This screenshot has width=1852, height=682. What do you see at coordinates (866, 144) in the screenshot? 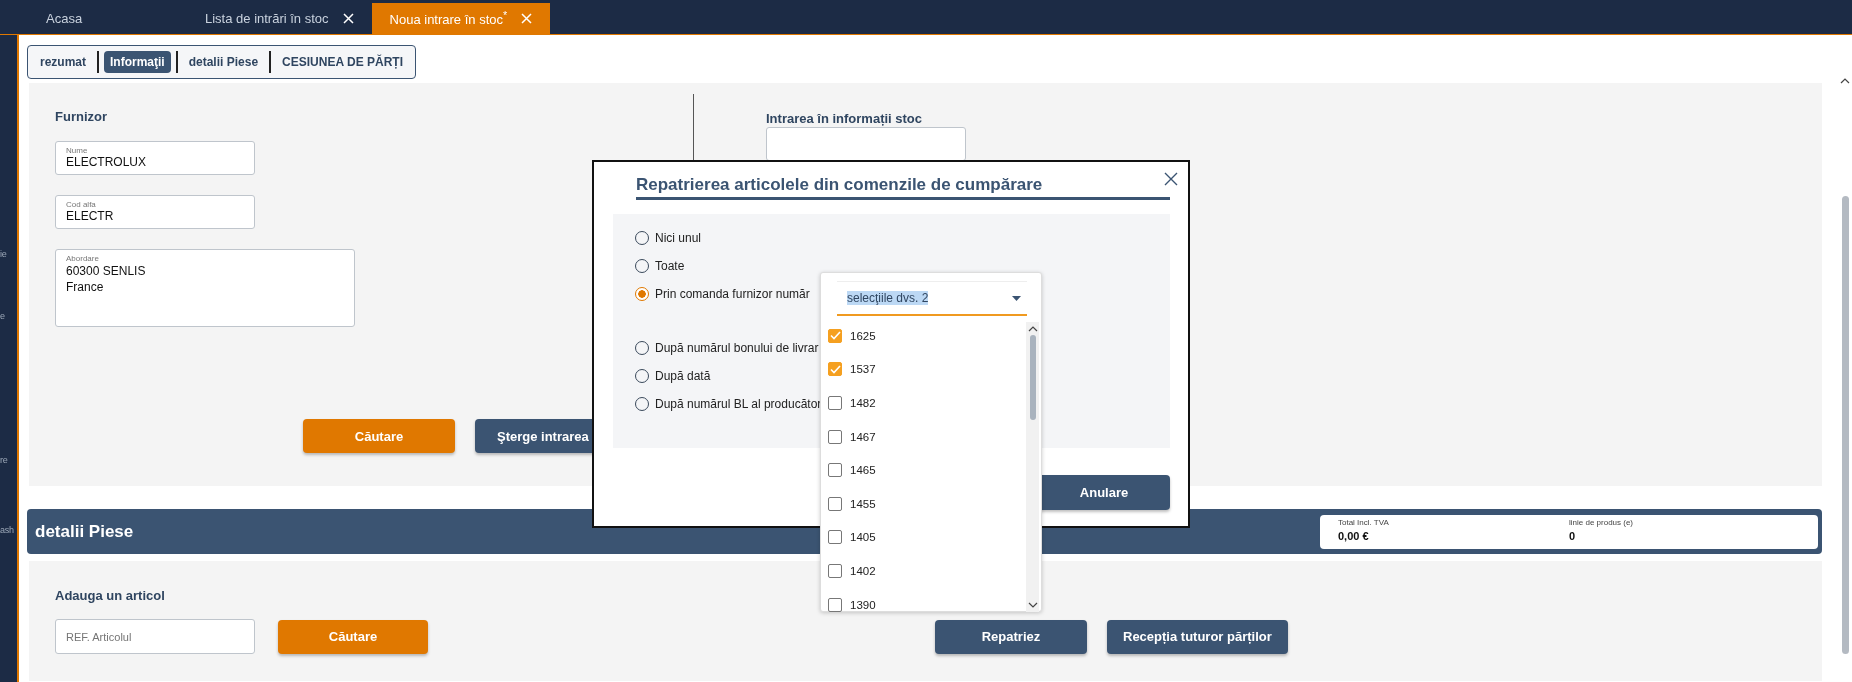
I see `input-field` at bounding box center [866, 144].